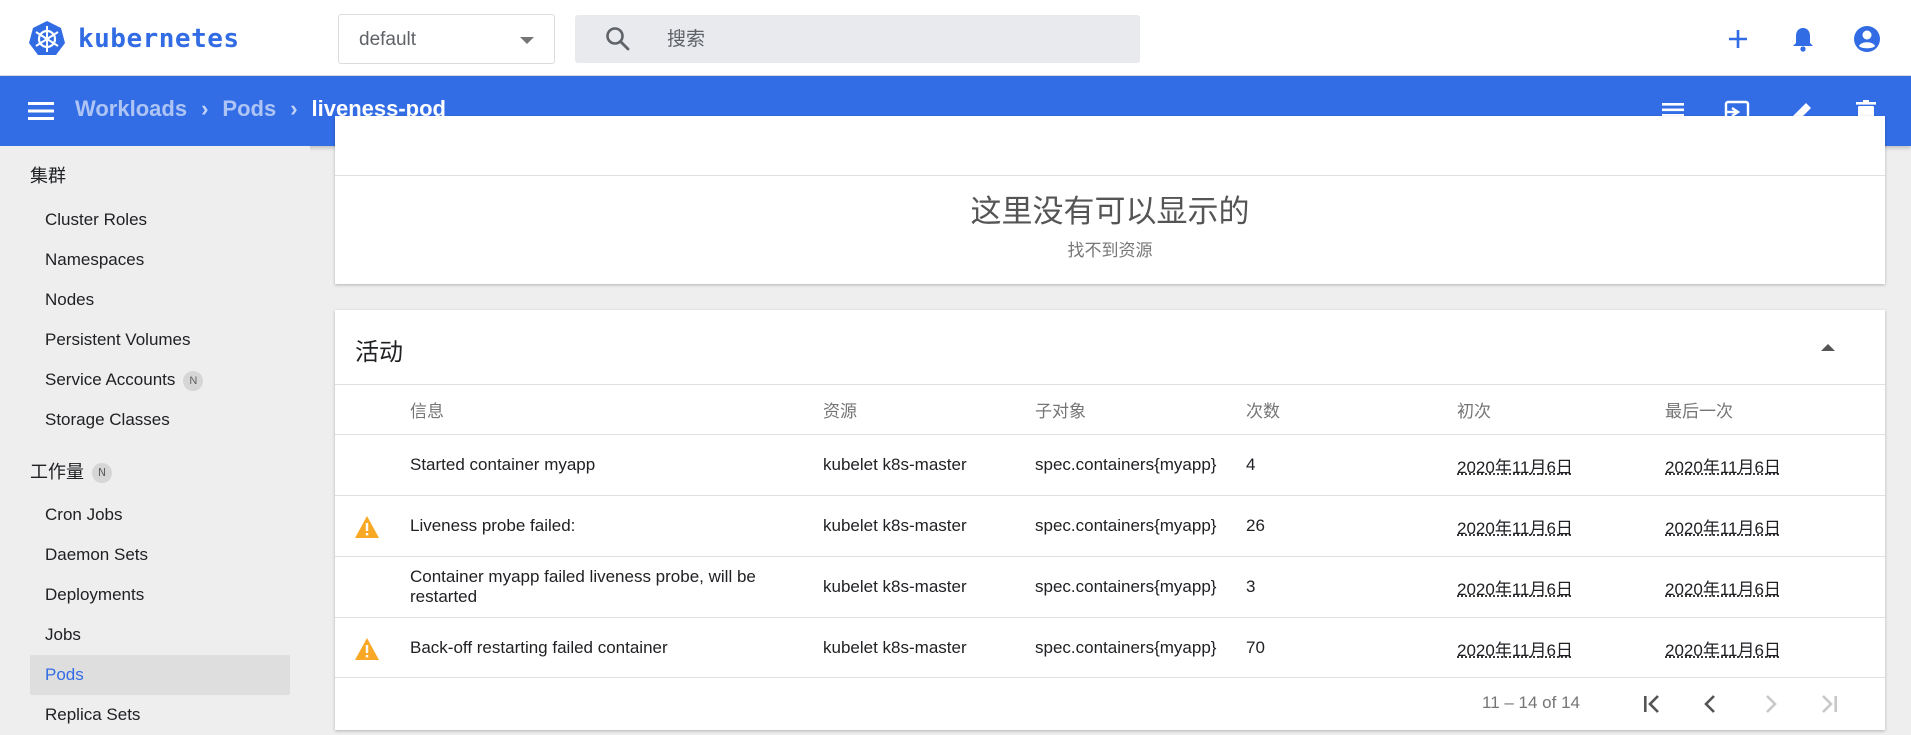 The height and width of the screenshot is (735, 1911). What do you see at coordinates (41, 111) in the screenshot?
I see `menu-icon` at bounding box center [41, 111].